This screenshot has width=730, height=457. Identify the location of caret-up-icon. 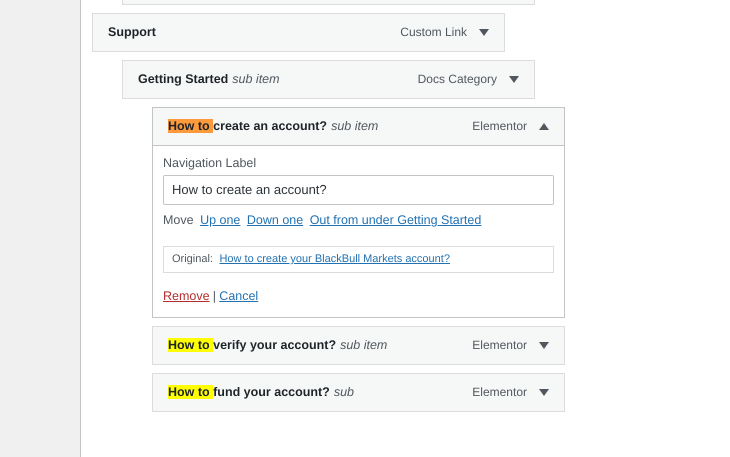
(544, 126).